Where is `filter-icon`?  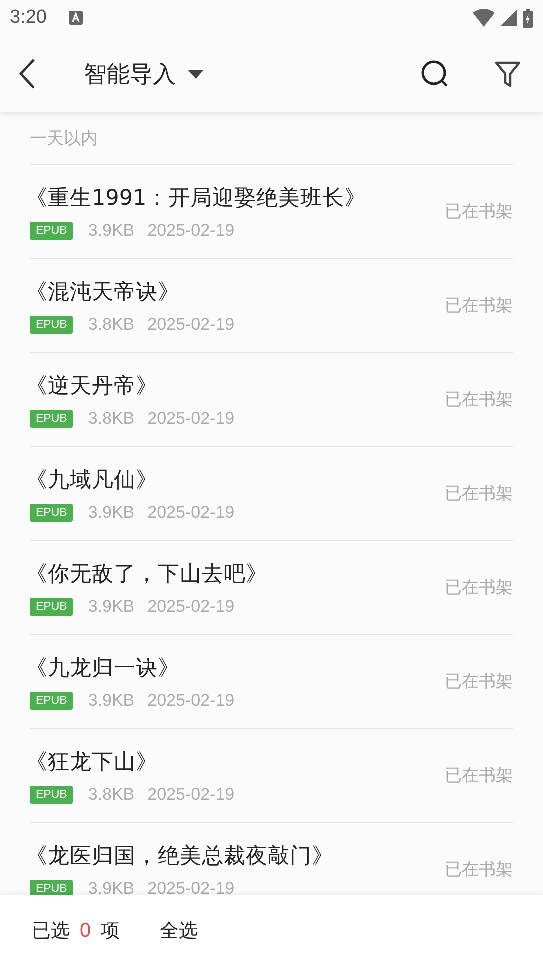
filter-icon is located at coordinates (508, 74).